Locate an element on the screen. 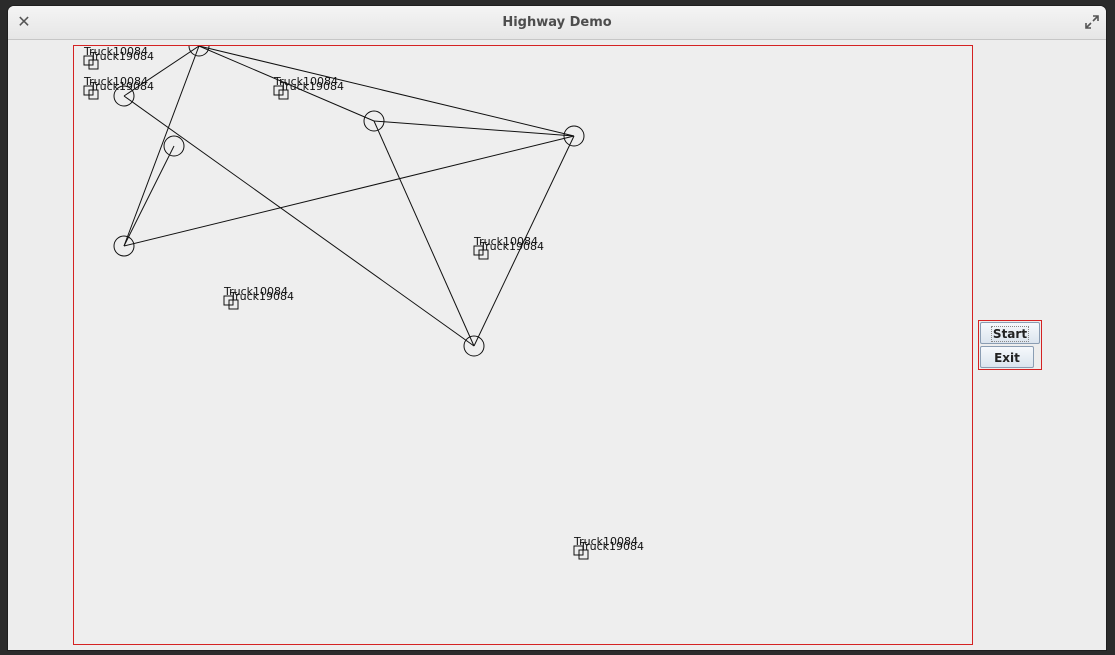 This screenshot has height=655, width=1115. start-button-label: Start is located at coordinates (1010, 334).